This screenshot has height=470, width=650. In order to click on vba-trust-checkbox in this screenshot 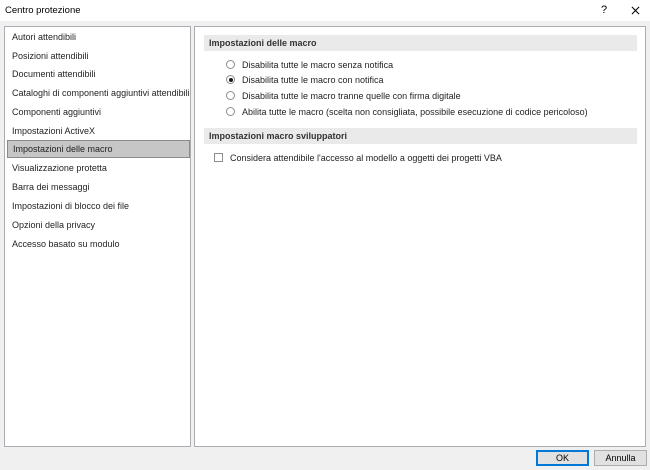, I will do `click(218, 157)`.